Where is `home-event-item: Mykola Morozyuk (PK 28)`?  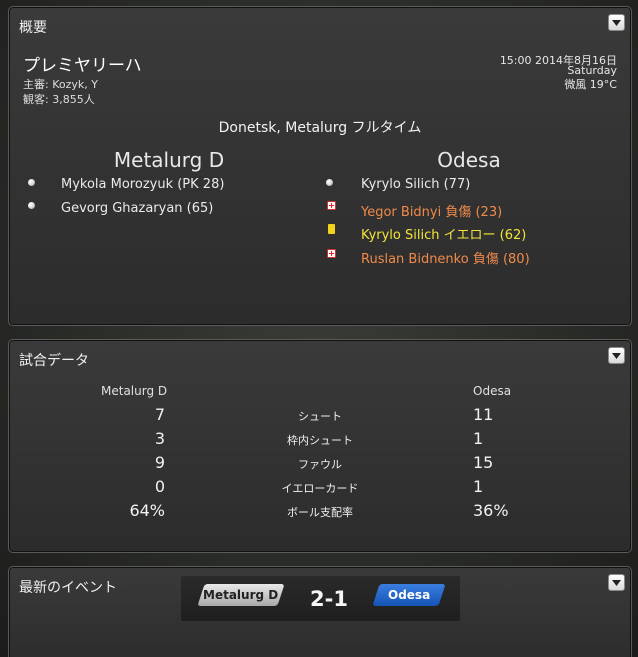 home-event-item: Mykola Morozyuk (PK 28) is located at coordinates (143, 184).